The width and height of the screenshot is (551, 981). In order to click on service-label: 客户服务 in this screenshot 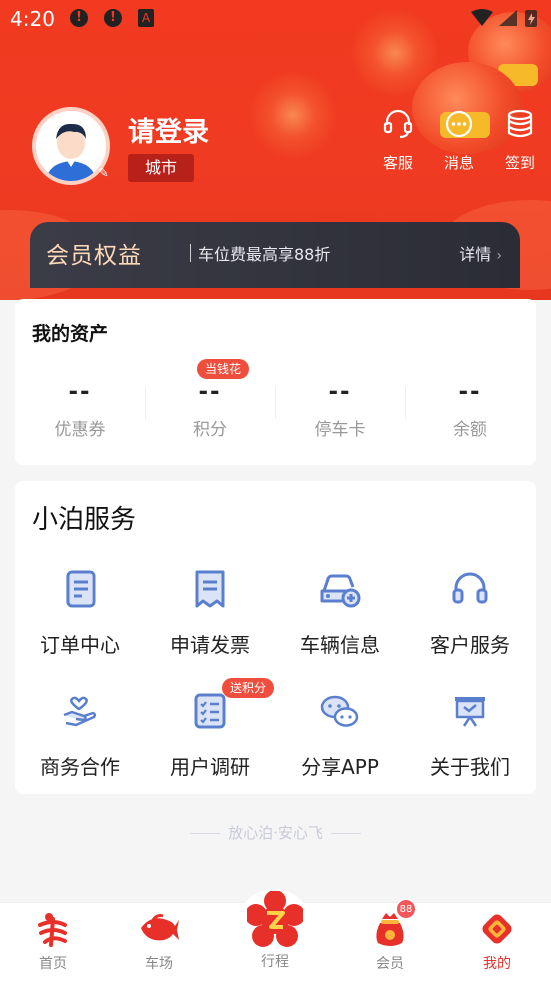, I will do `click(470, 645)`.